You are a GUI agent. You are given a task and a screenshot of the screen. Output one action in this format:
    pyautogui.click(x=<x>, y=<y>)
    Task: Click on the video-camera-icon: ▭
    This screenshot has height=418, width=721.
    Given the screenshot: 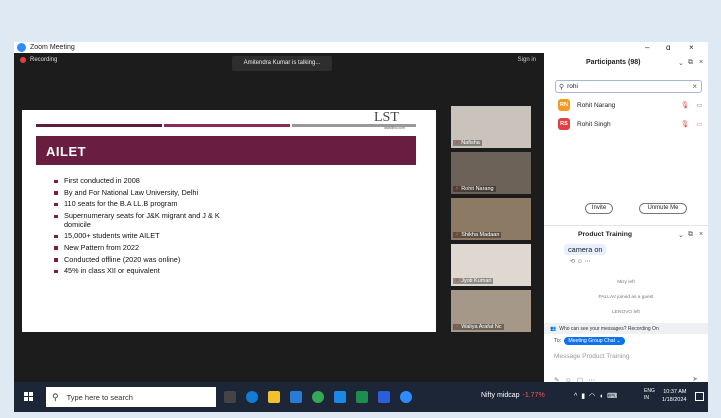 What is the action you would take?
    pyautogui.click(x=699, y=105)
    